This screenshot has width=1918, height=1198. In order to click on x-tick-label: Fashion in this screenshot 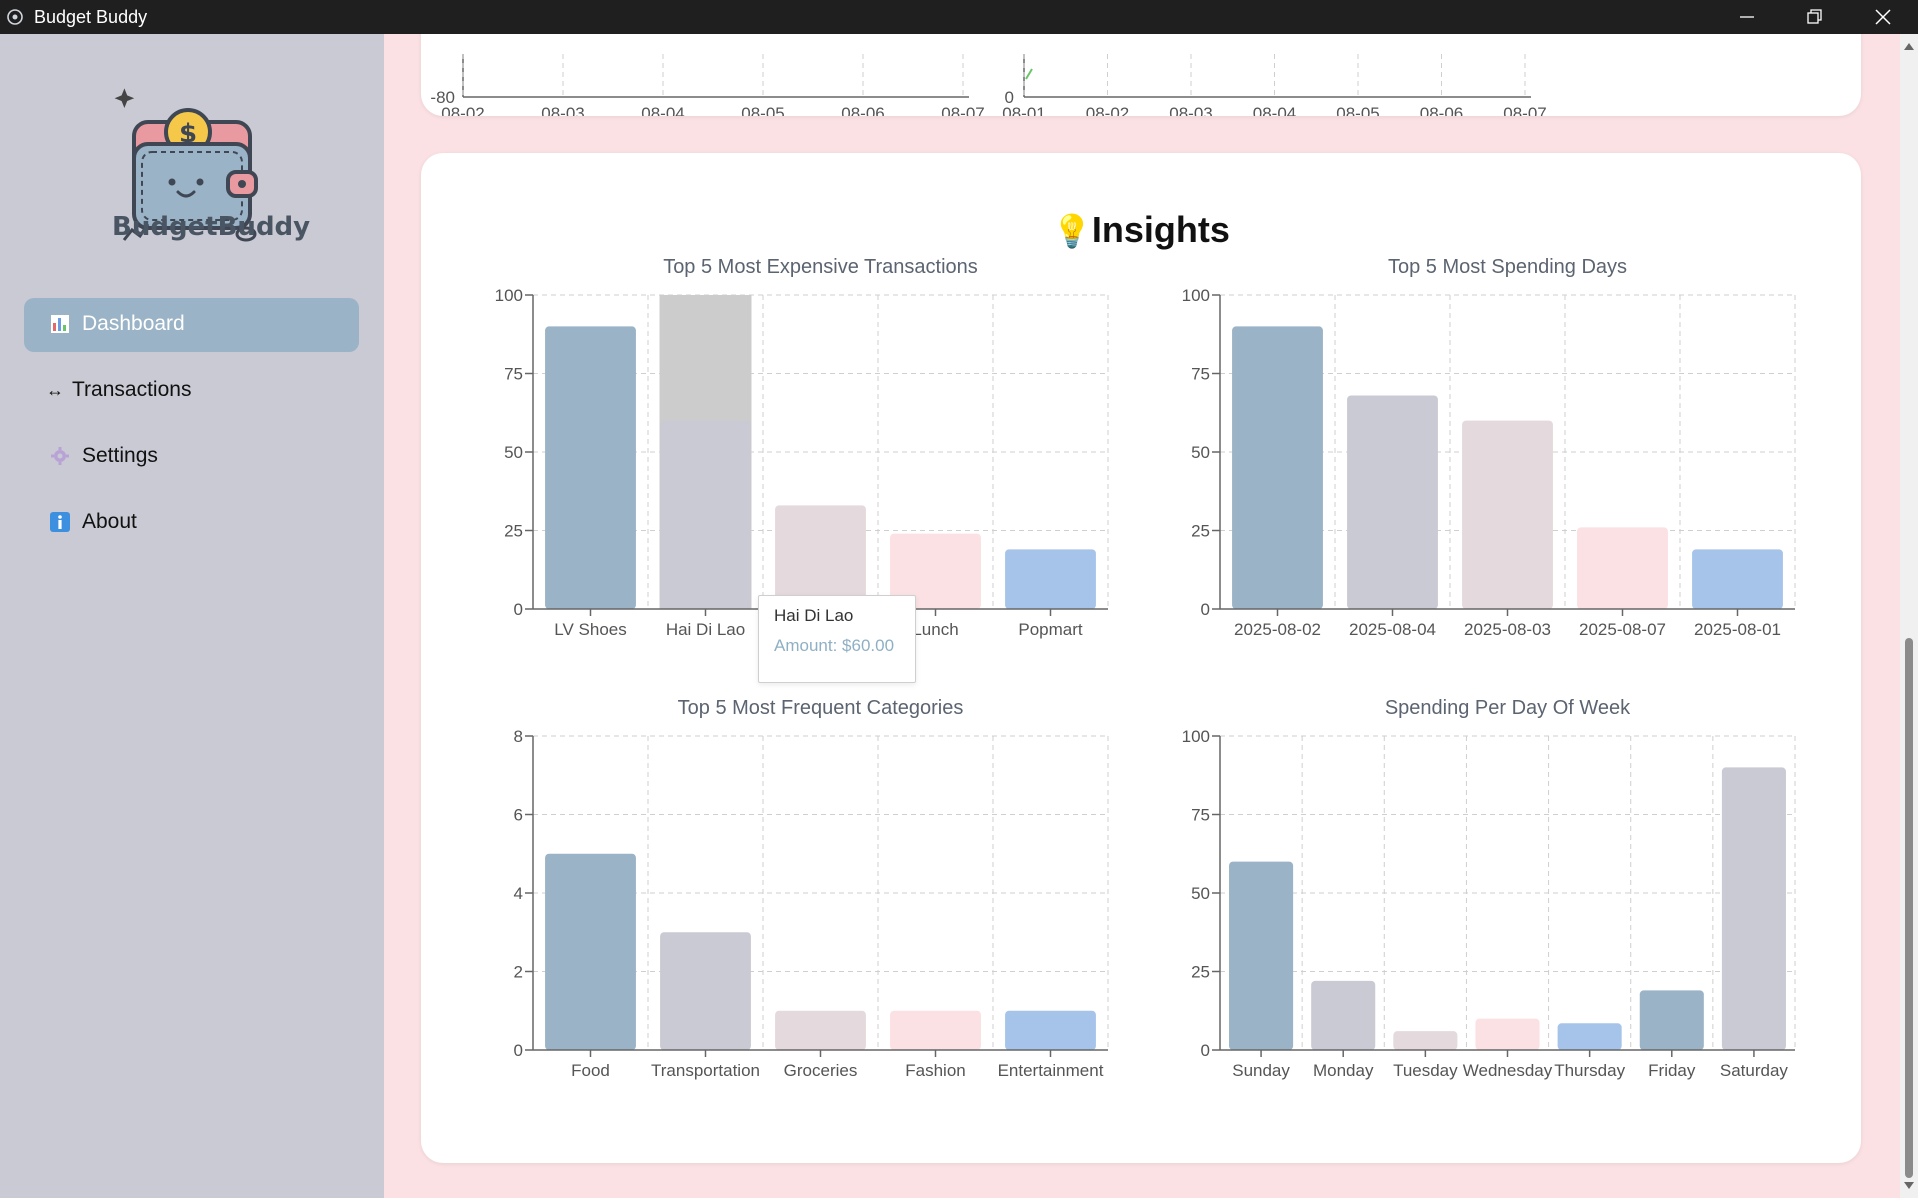, I will do `click(935, 1070)`.